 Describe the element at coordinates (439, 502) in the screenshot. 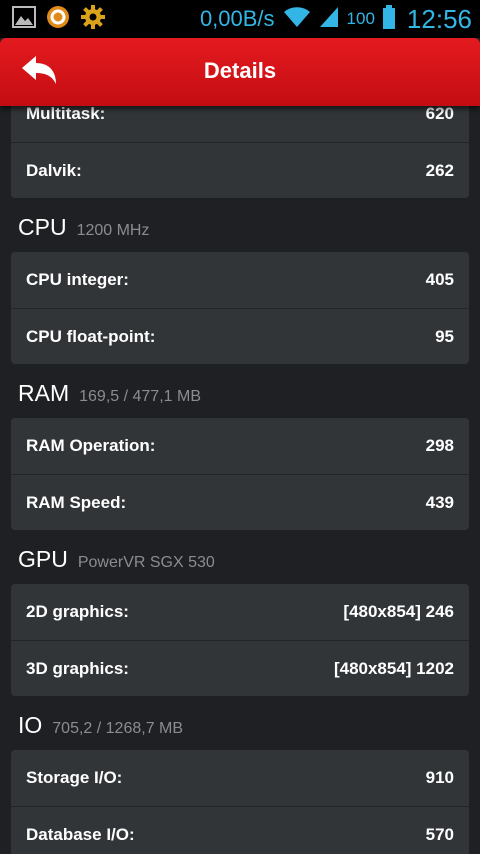

I see `row-value: 439` at that location.